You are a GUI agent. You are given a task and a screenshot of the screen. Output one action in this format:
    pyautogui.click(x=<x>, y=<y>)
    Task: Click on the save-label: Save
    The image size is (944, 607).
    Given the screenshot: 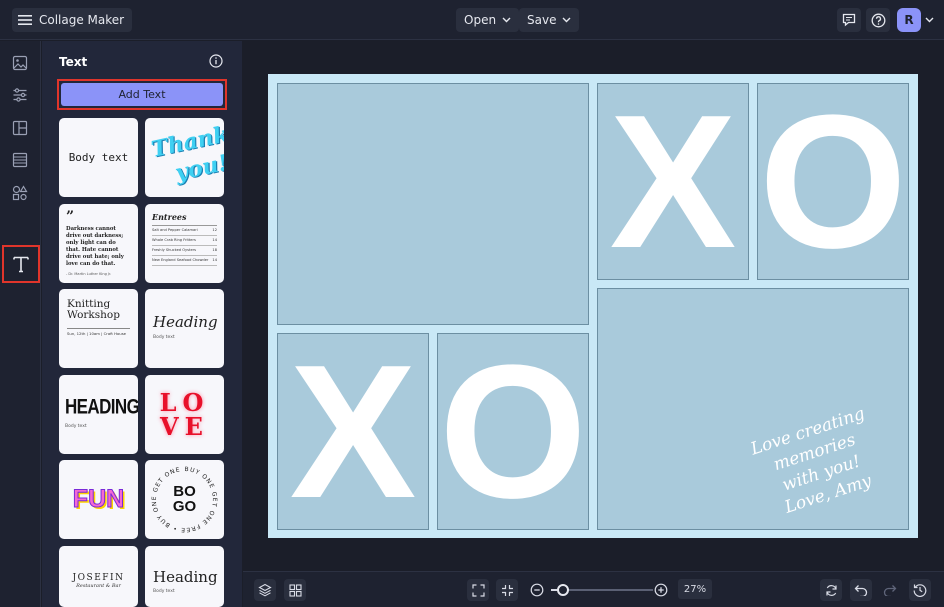 What is the action you would take?
    pyautogui.click(x=542, y=20)
    